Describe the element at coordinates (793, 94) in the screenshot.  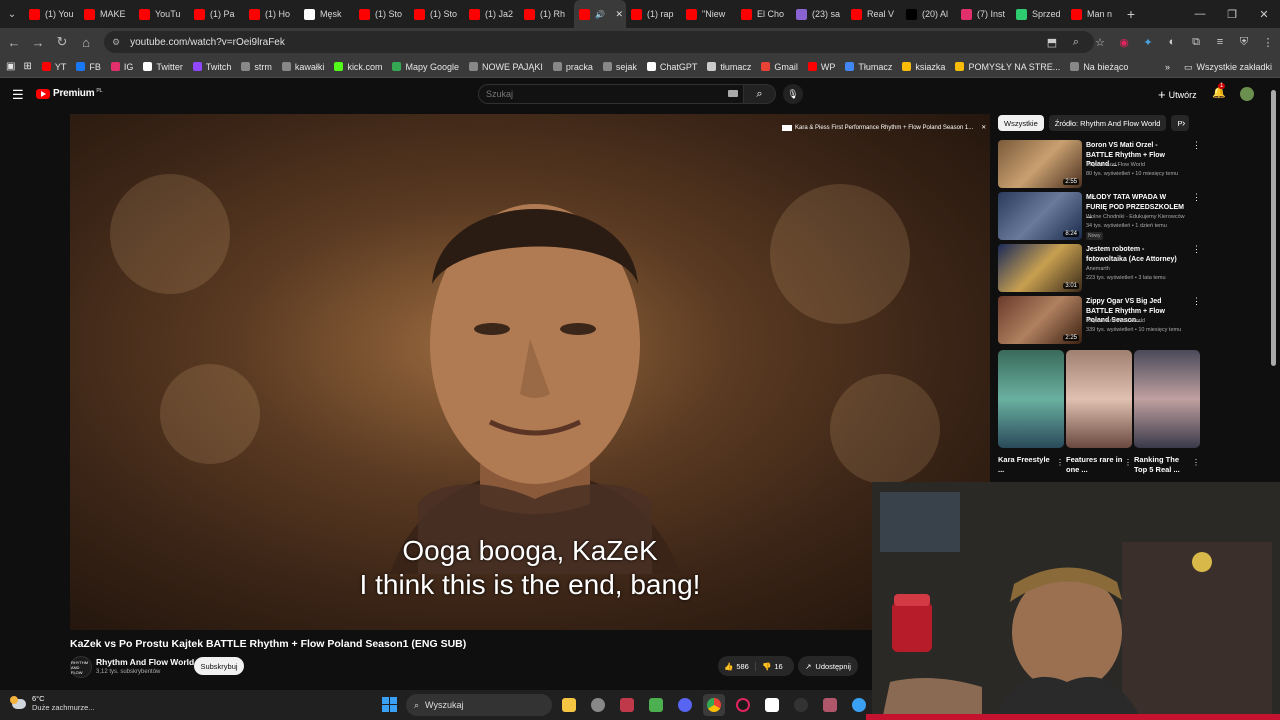
I see `voice-search-icon: 🎙` at that location.